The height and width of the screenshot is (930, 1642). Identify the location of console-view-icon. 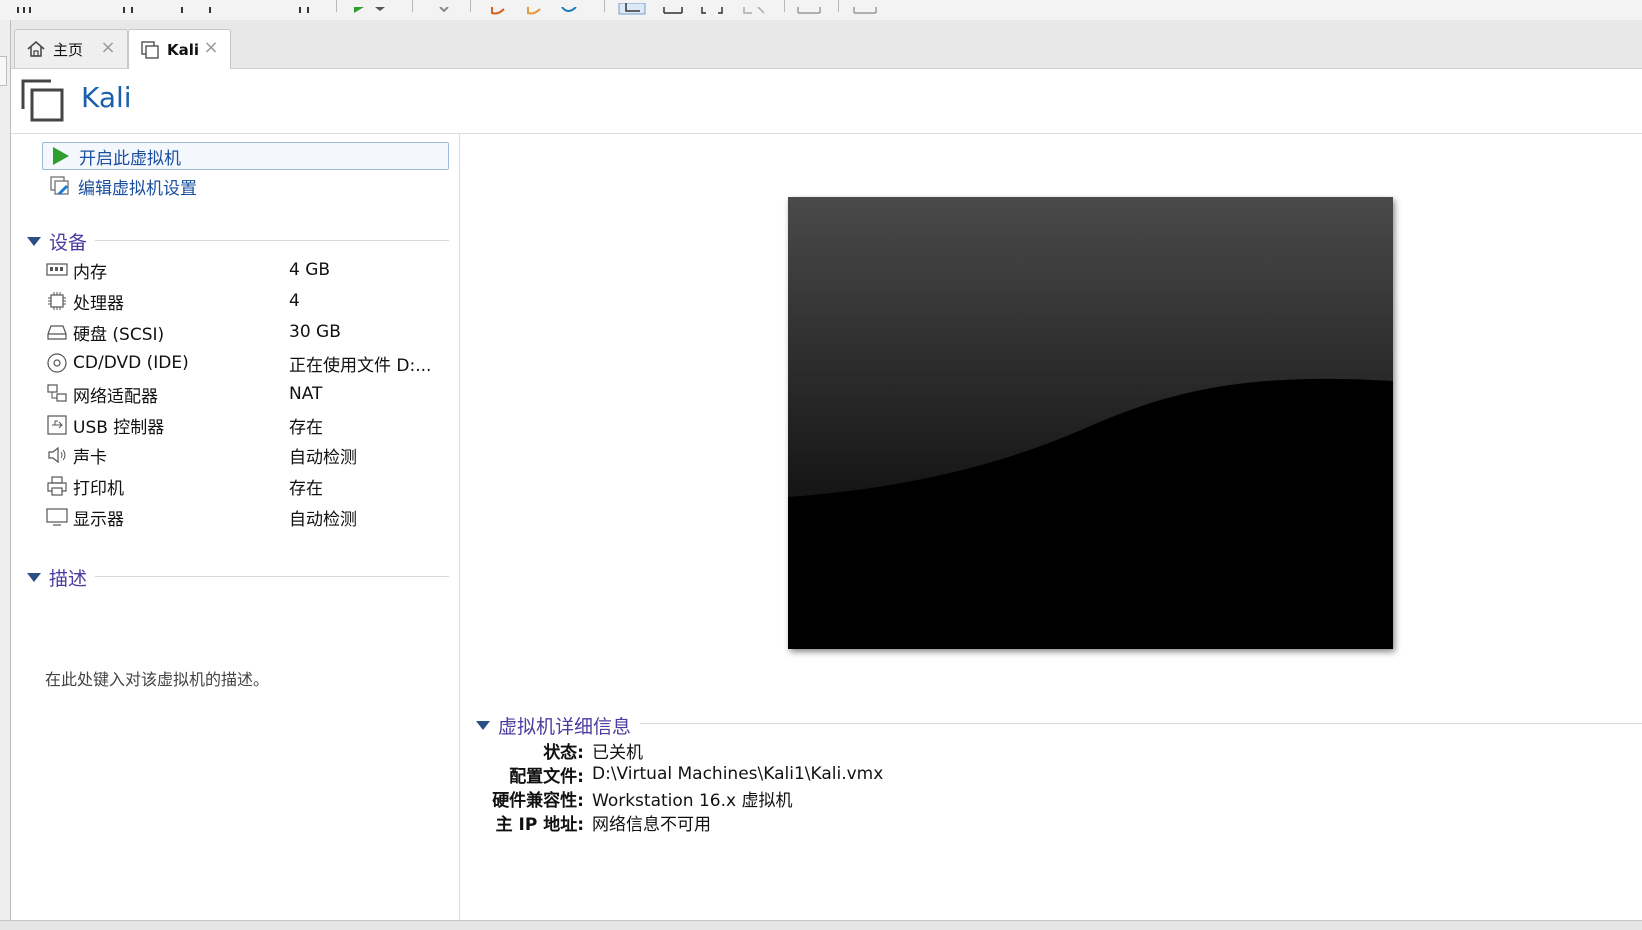
(673, 7).